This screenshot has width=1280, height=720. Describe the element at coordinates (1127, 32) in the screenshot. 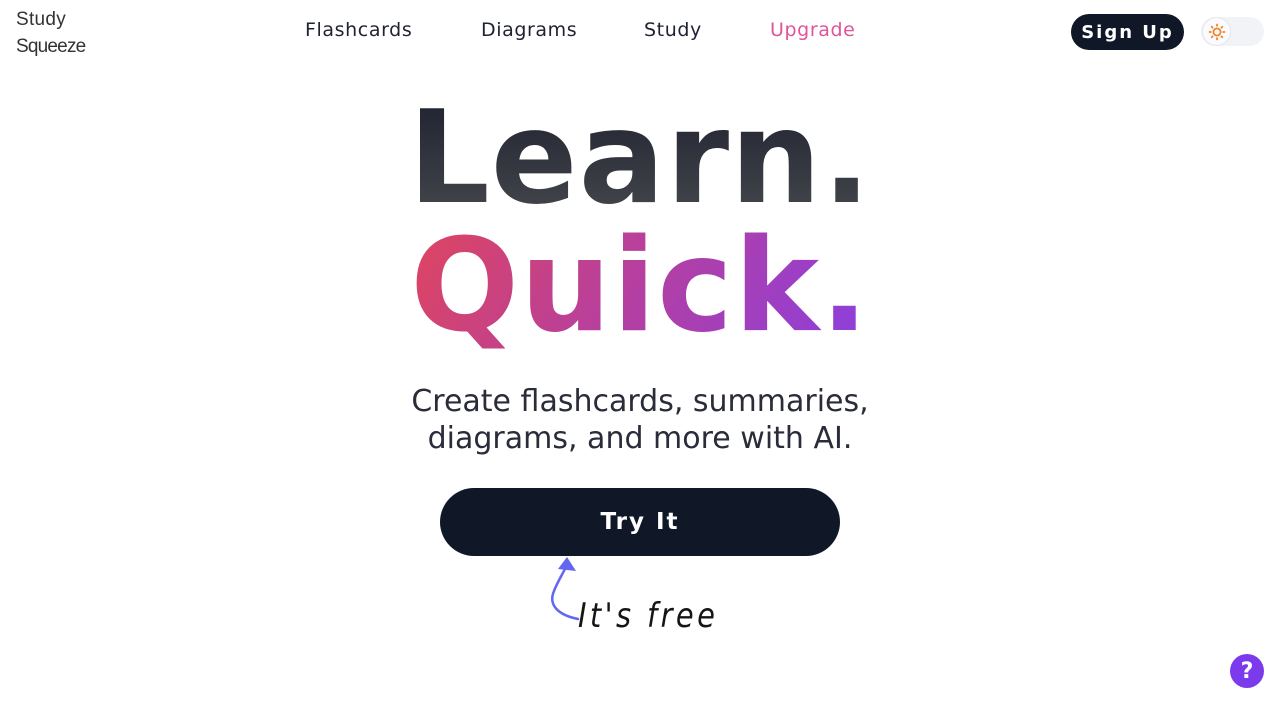

I see `sign-up-button: Sign Up` at that location.